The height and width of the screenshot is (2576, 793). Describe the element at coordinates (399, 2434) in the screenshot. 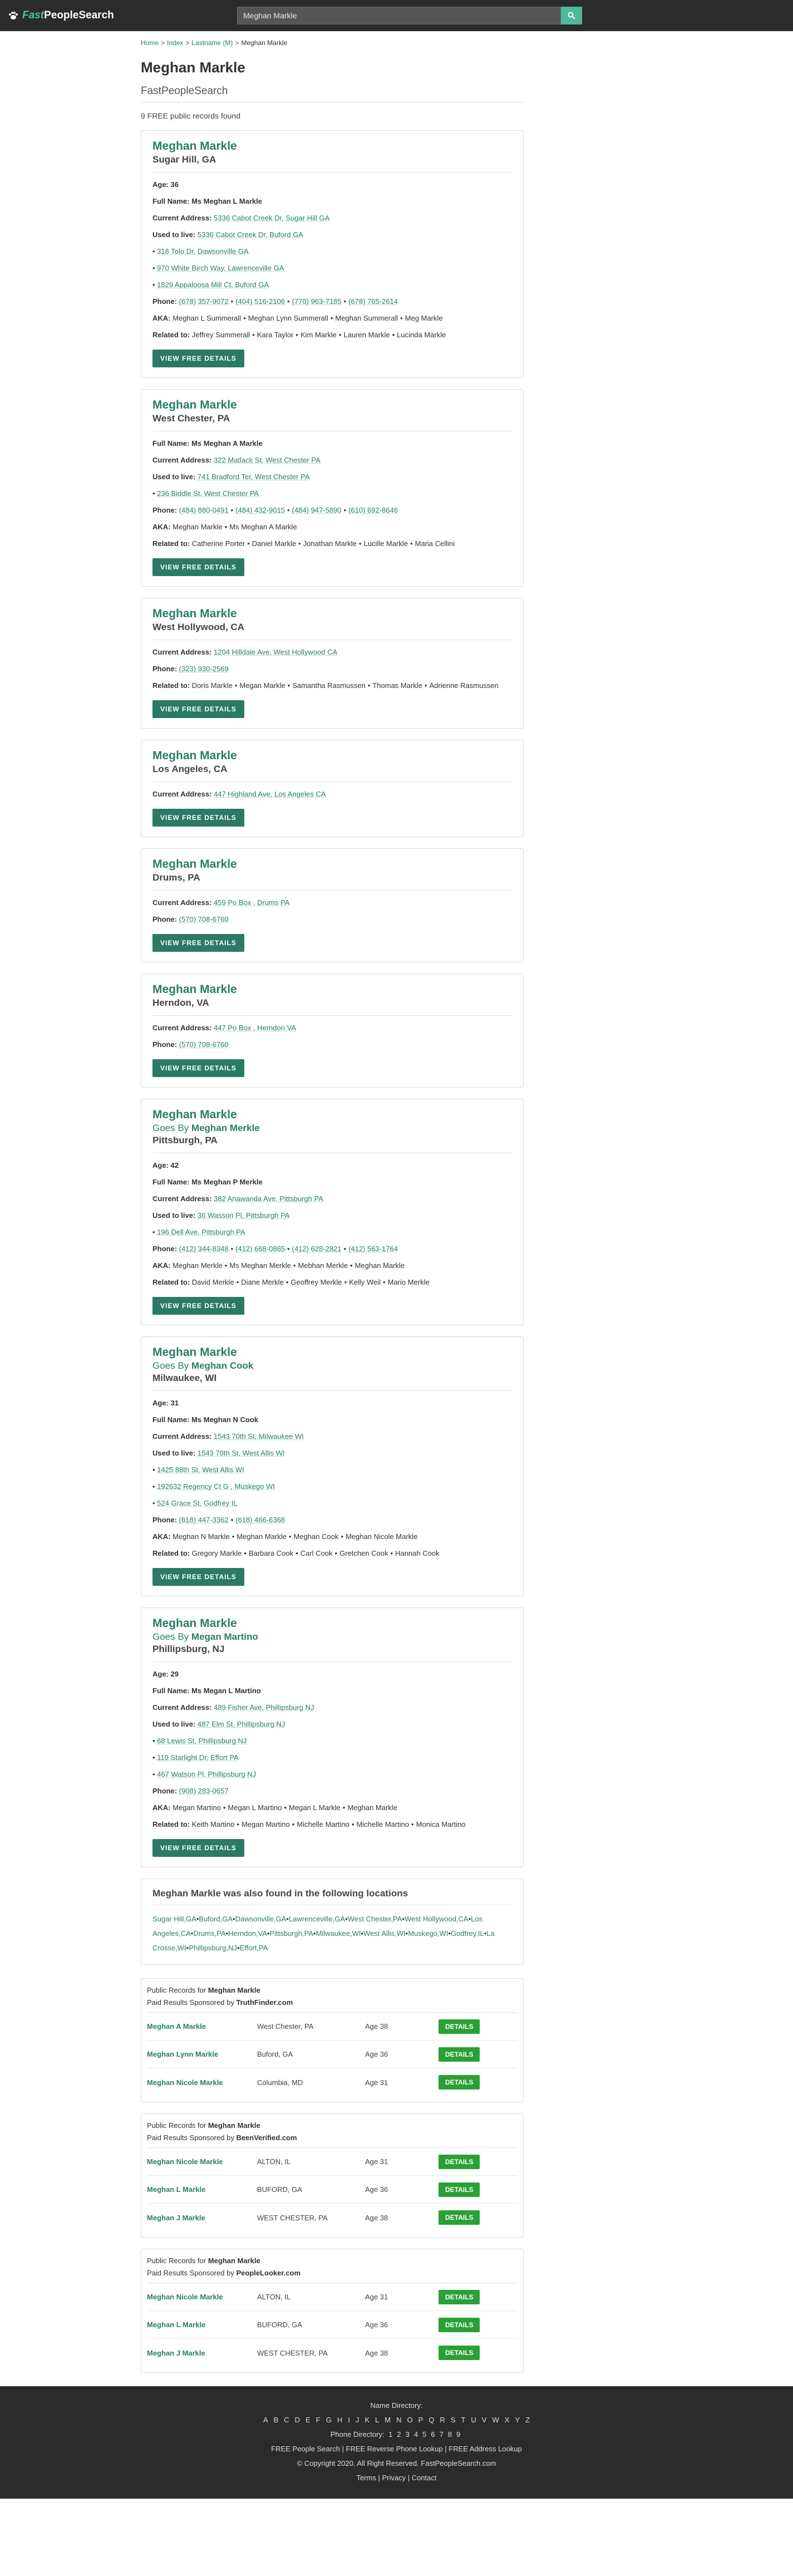

I see `directory-number-link: 2` at that location.